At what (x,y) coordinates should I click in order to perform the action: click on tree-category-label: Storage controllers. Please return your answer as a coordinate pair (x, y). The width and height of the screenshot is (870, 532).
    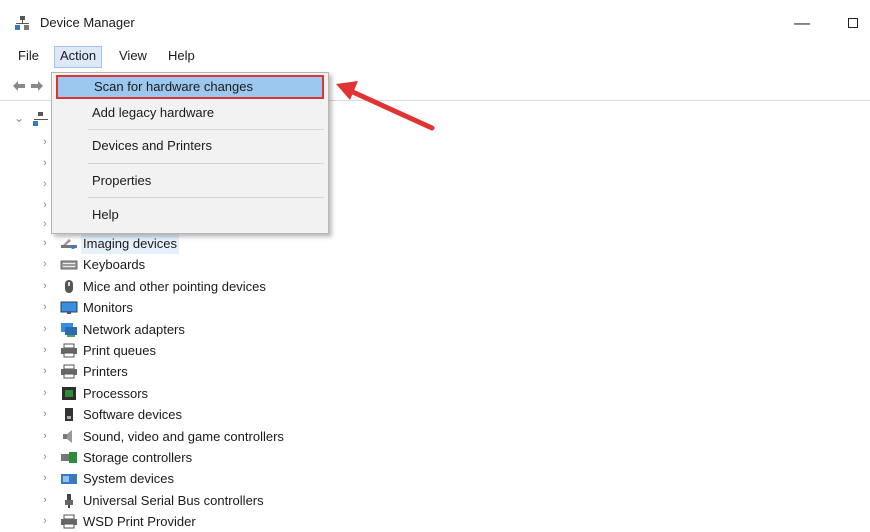
    Looking at the image, I should click on (138, 457).